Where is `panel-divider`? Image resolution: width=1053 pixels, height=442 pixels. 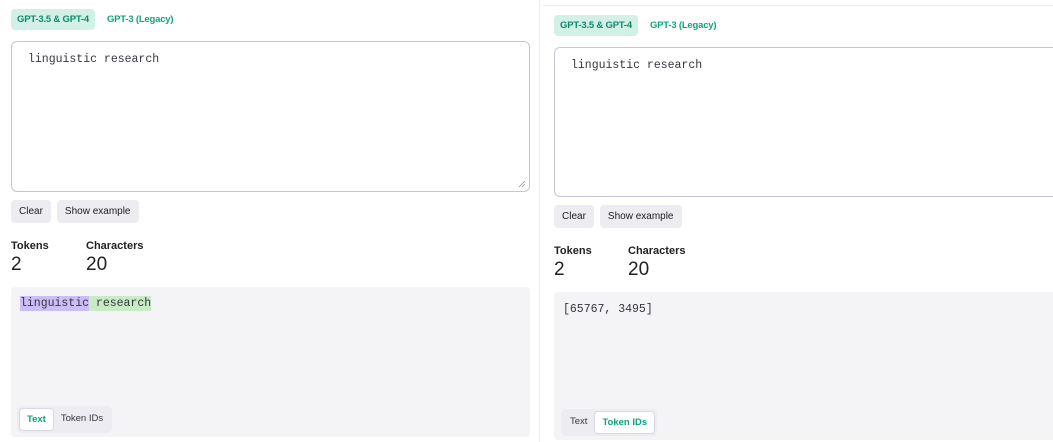 panel-divider is located at coordinates (539, 221).